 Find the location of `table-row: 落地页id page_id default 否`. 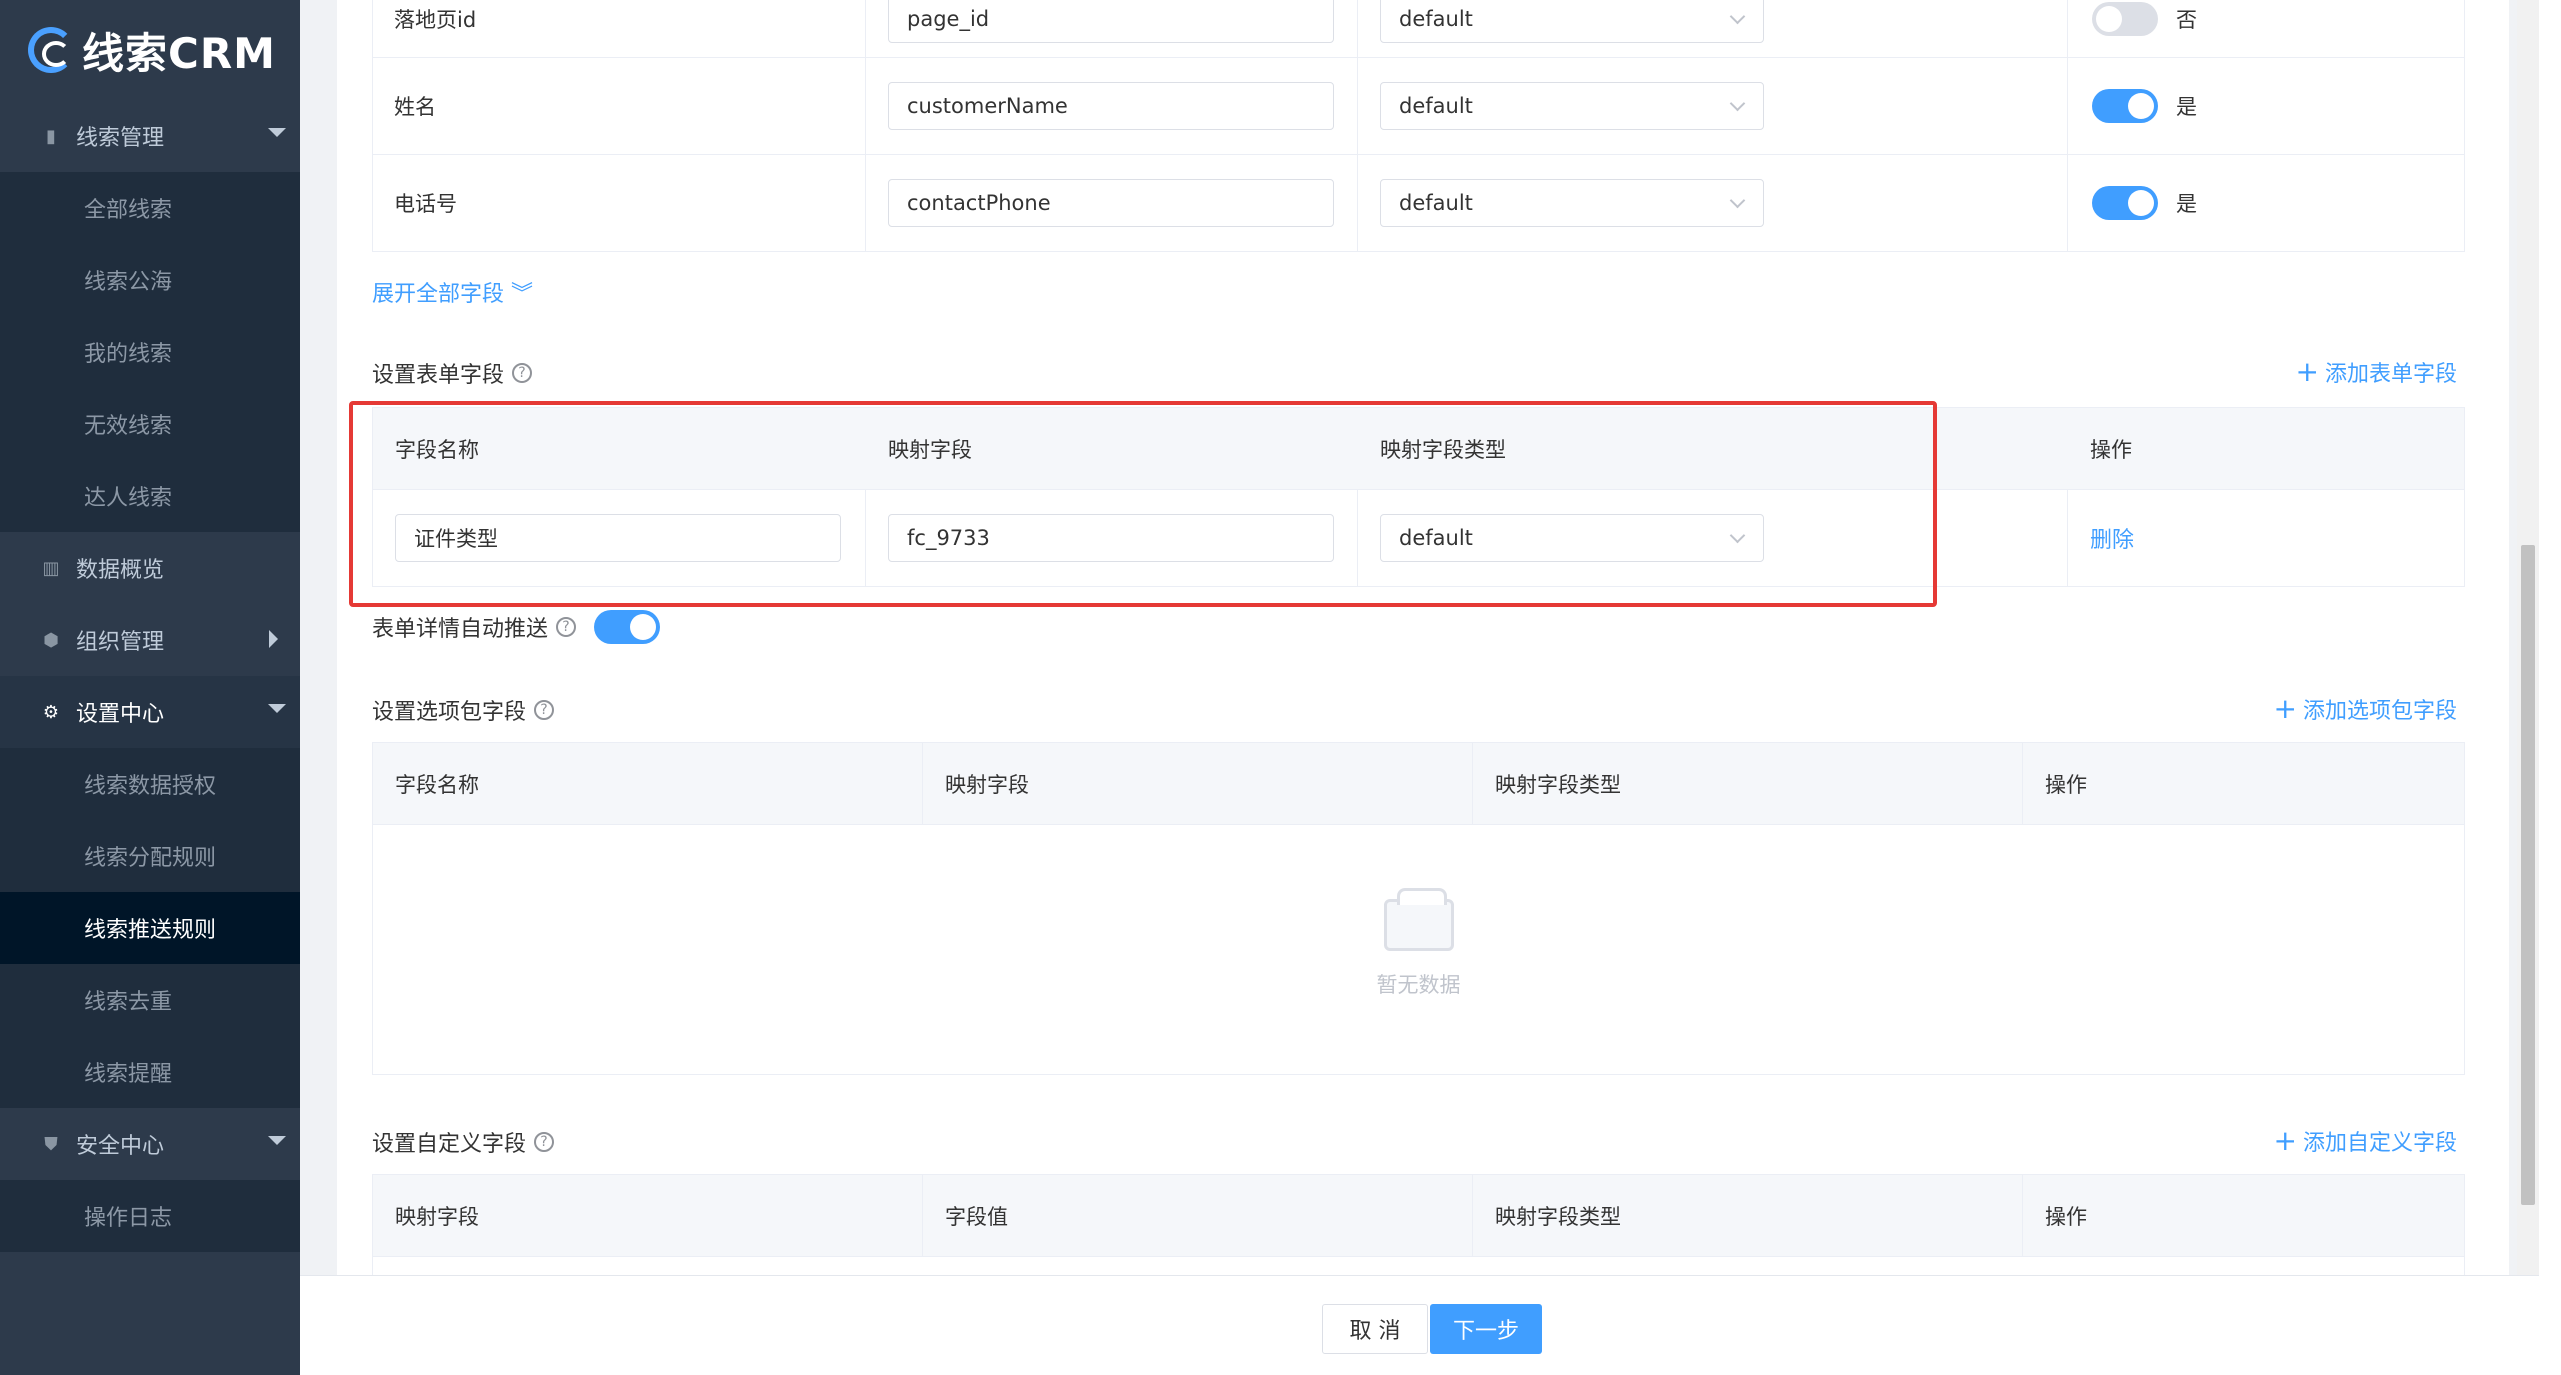

table-row: 落地页id page_id default 否 is located at coordinates (1418, 29).